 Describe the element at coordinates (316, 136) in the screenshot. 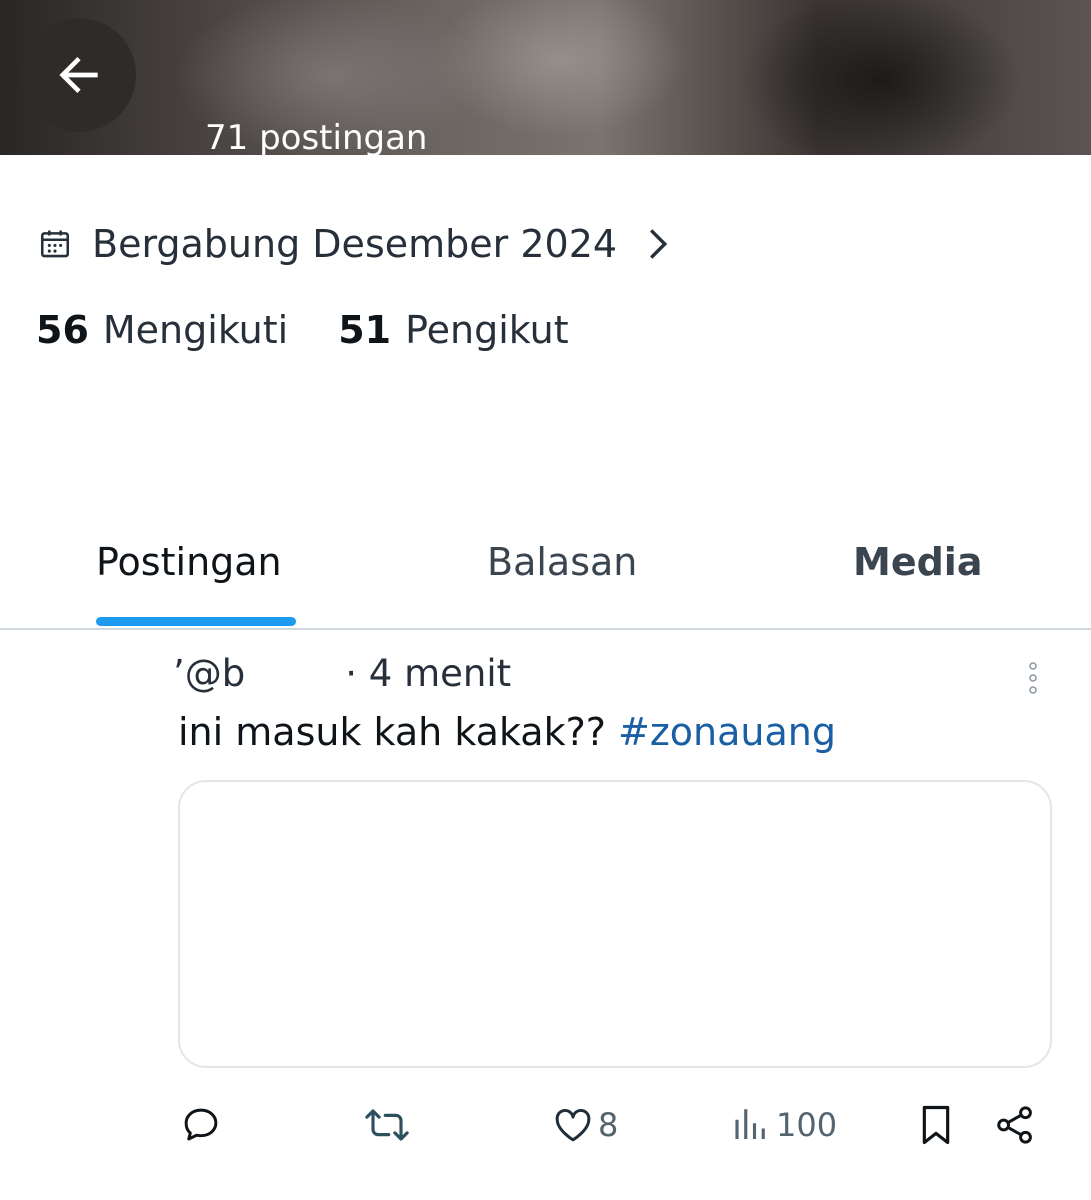

I see `posts-count: 71 postingan` at that location.